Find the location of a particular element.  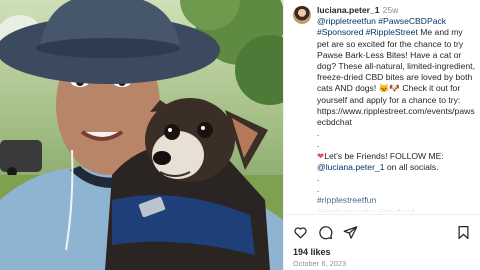

post-date: October 6, 2023 is located at coordinates (320, 264).